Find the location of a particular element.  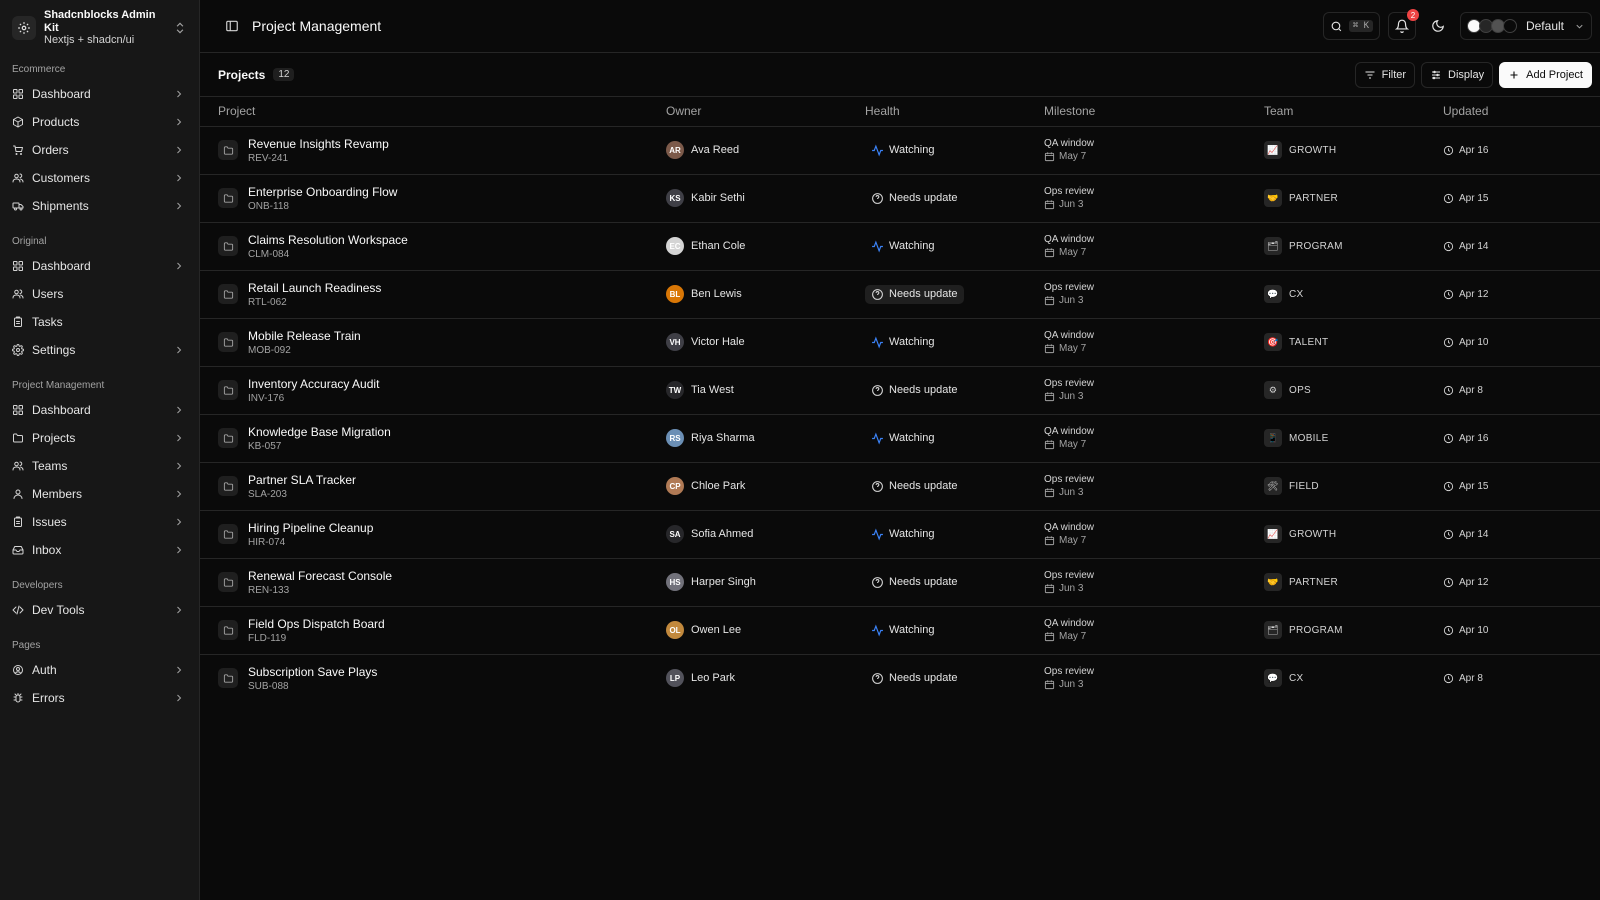

sidebar-item-orders: Orders is located at coordinates (99, 150).